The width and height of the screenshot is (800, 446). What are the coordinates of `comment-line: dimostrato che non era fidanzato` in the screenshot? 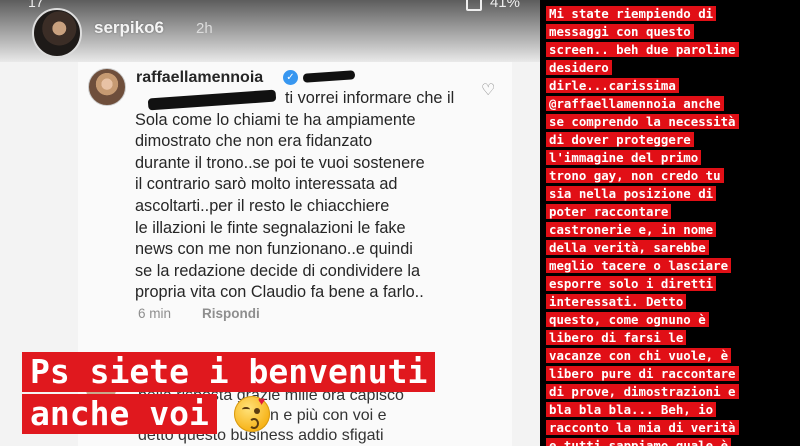 It's located at (254, 141).